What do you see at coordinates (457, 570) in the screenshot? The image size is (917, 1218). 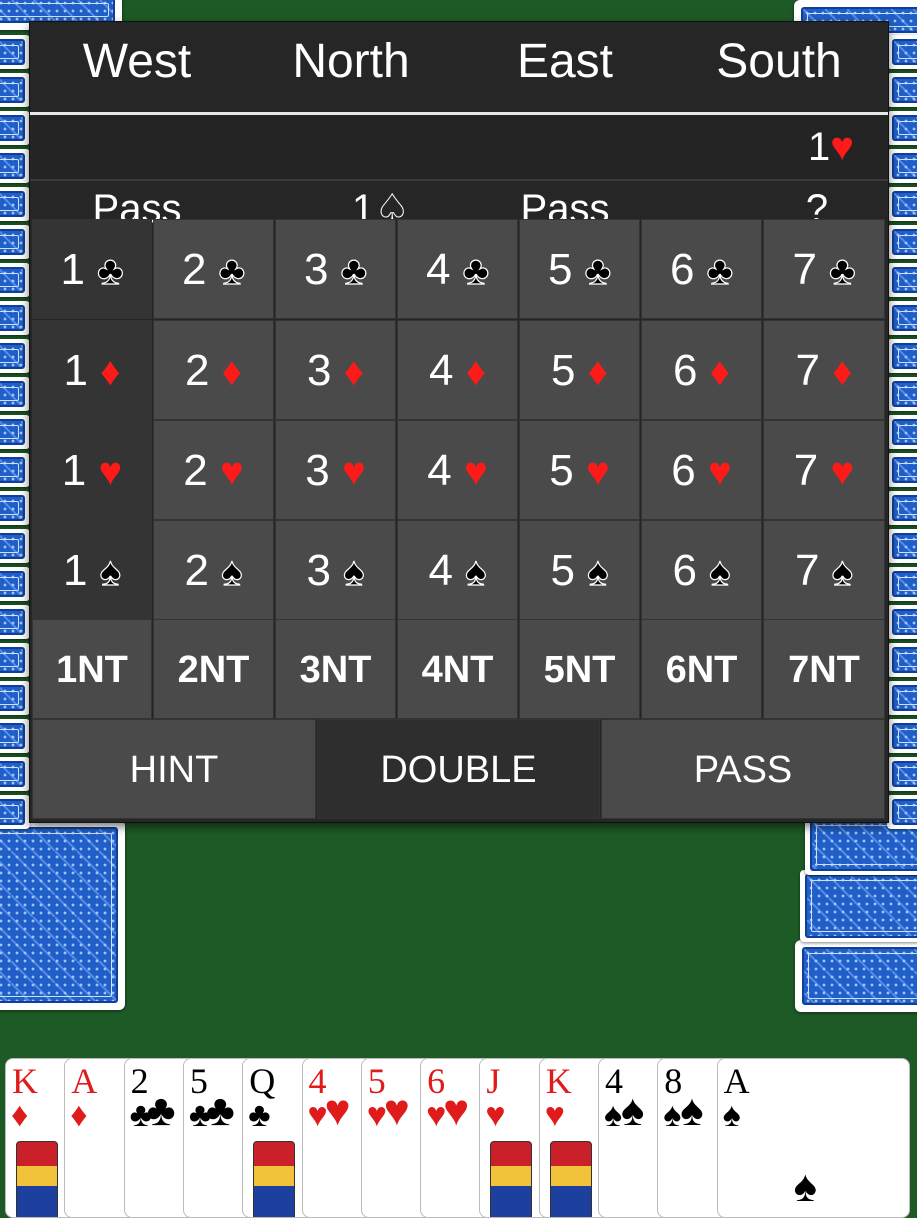 I see `bid-button-4-spades: 4 ♠` at bounding box center [457, 570].